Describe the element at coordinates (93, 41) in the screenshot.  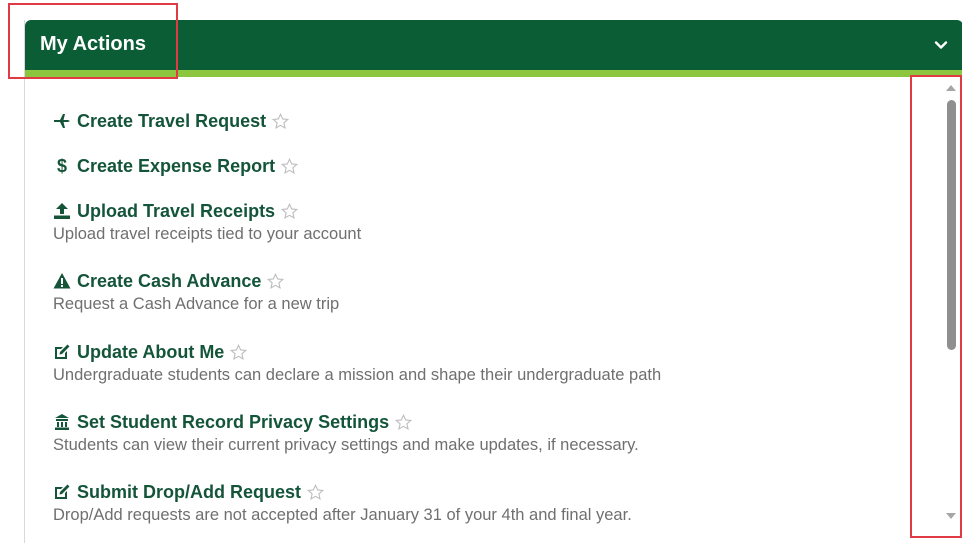
I see `title-highlight-box` at that location.